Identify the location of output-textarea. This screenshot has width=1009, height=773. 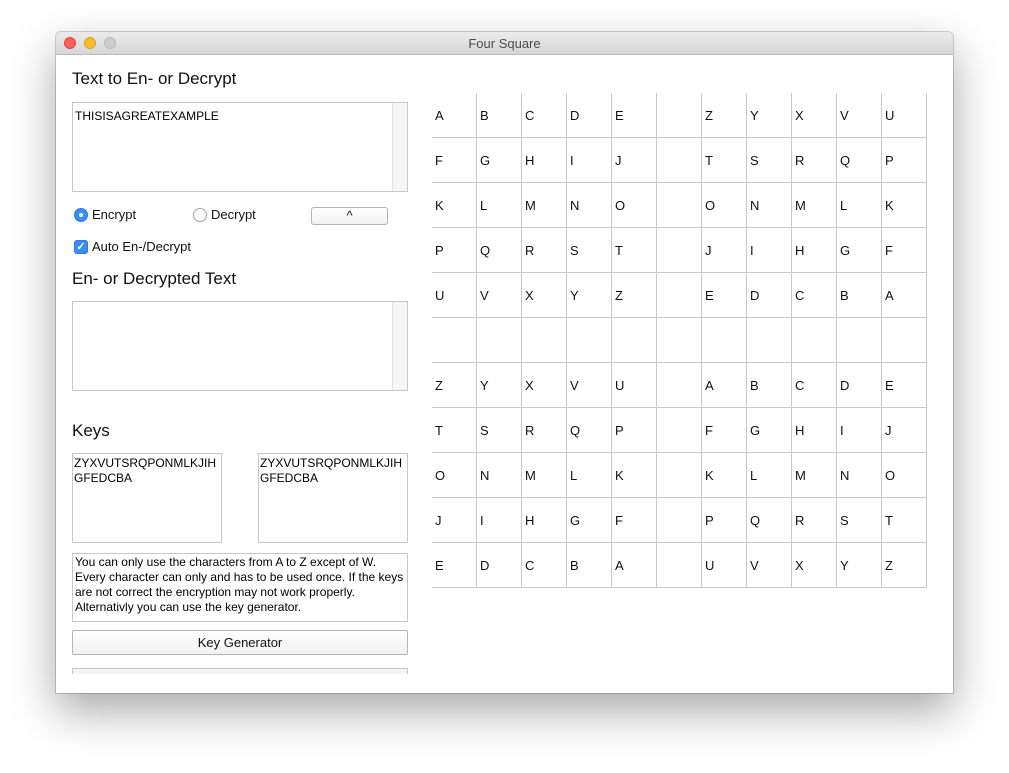
(240, 346).